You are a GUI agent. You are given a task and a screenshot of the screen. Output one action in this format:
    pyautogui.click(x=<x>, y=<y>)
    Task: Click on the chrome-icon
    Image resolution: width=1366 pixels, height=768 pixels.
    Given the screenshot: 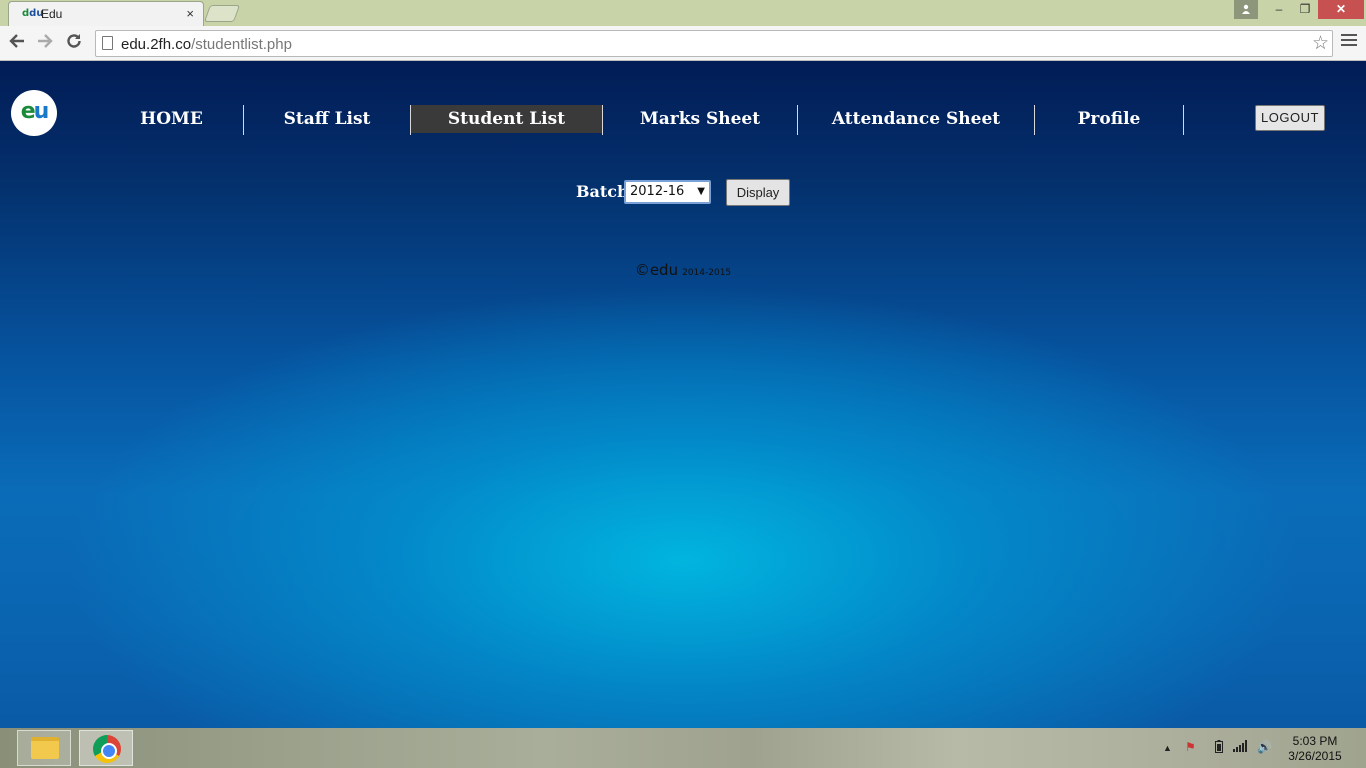 What is the action you would take?
    pyautogui.click(x=107, y=749)
    